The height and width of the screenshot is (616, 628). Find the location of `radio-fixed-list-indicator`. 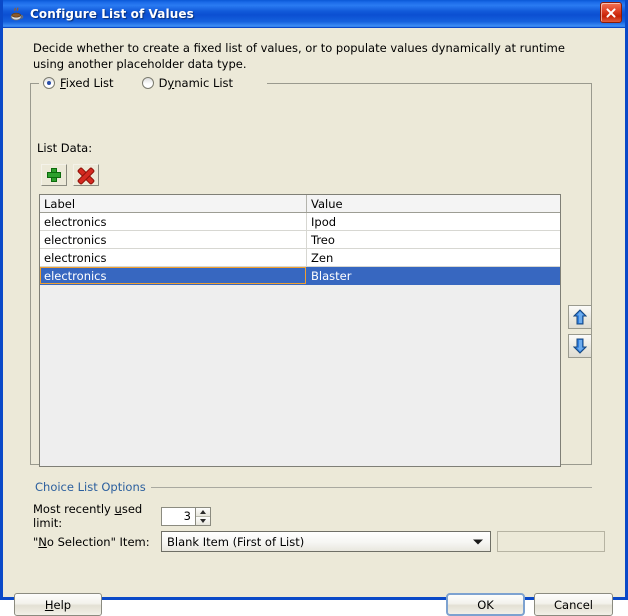

radio-fixed-list-indicator is located at coordinates (49, 83).